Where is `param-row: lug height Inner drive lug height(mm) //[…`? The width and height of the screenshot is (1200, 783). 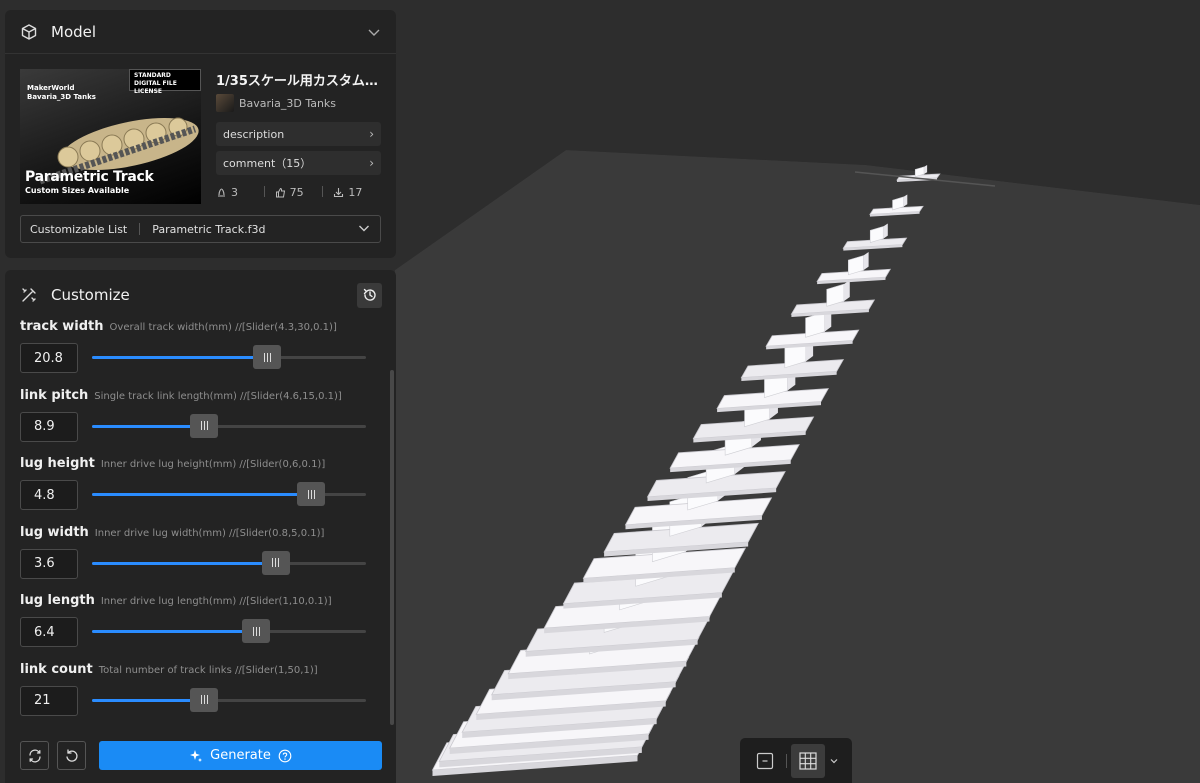 param-row: lug height Inner drive lug height(mm) //[… is located at coordinates (200, 487).